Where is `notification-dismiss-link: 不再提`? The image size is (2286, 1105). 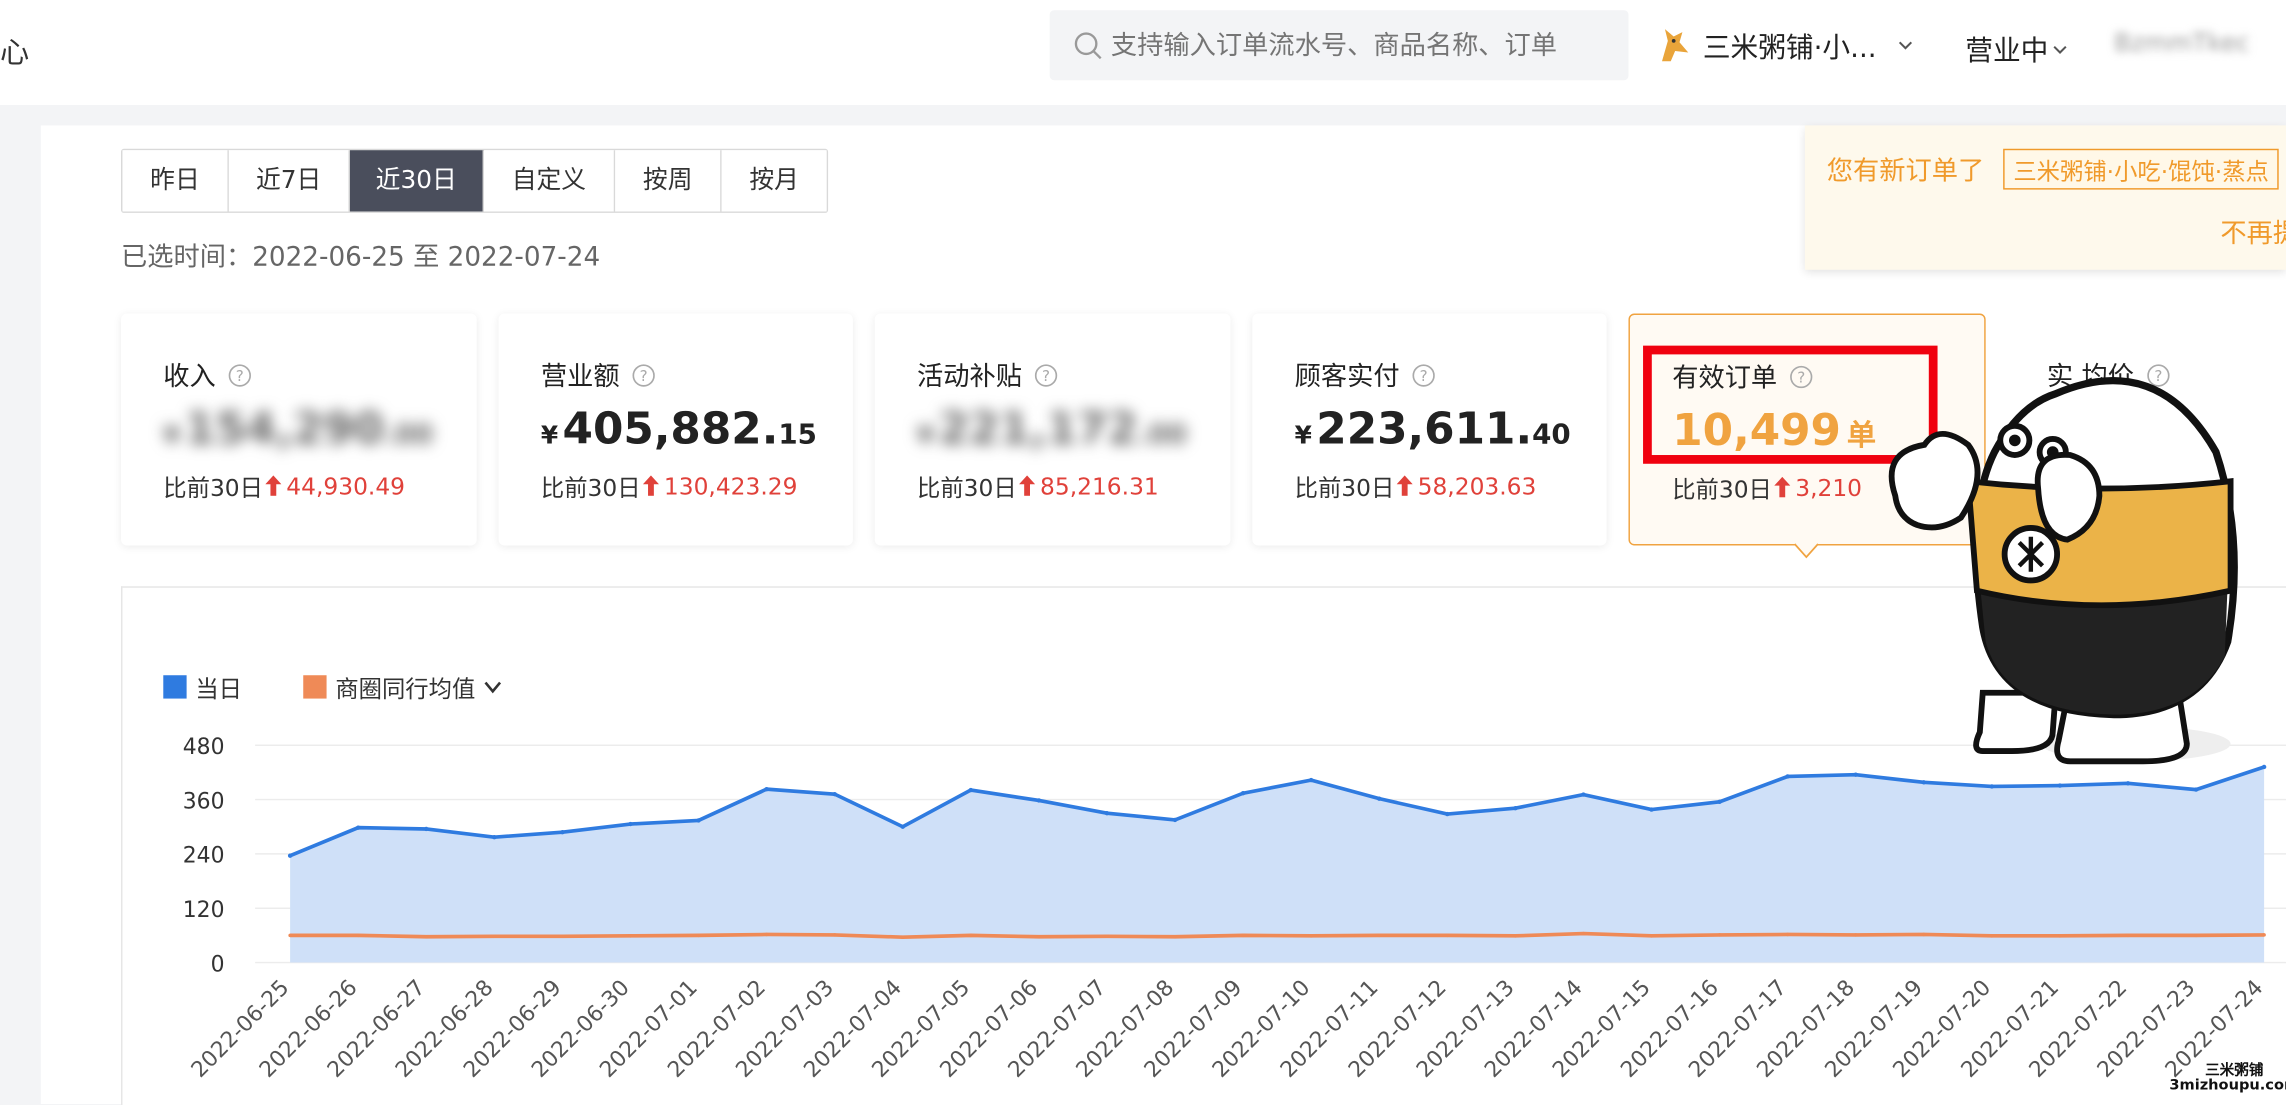 notification-dismiss-link: 不再提 is located at coordinates (2253, 232).